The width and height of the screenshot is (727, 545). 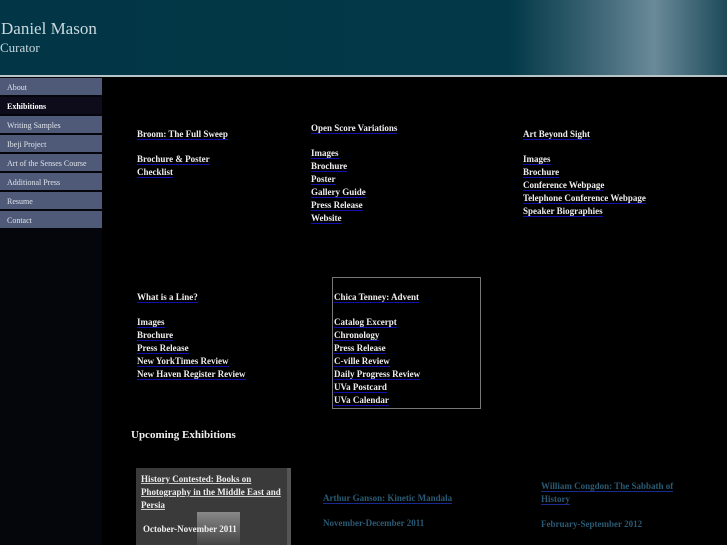 What do you see at coordinates (20, 47) in the screenshot?
I see `site-subtitle: Curator` at bounding box center [20, 47].